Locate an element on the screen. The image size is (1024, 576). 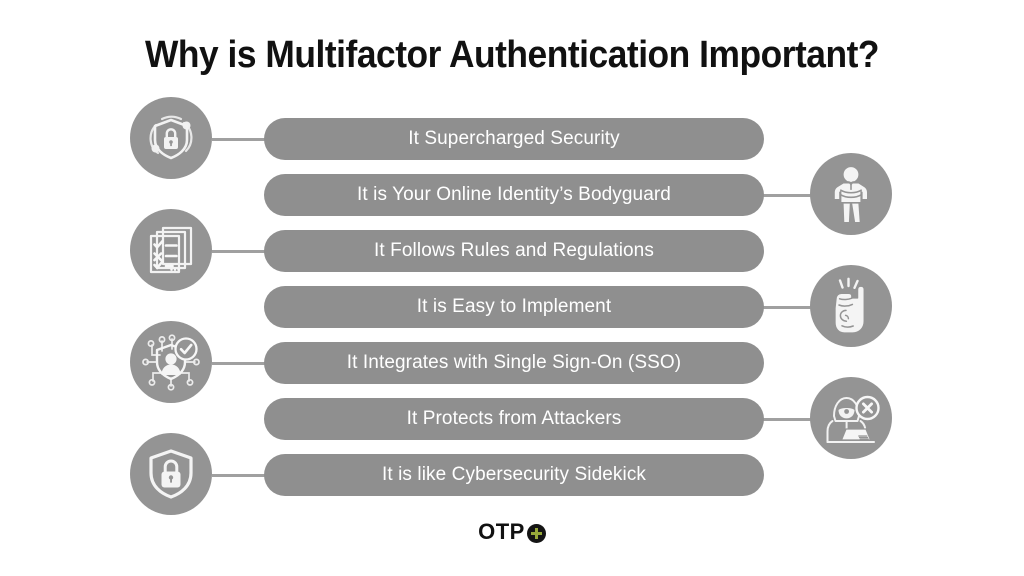
benefit-label: It is Easy to Implement is located at coordinates (514, 306).